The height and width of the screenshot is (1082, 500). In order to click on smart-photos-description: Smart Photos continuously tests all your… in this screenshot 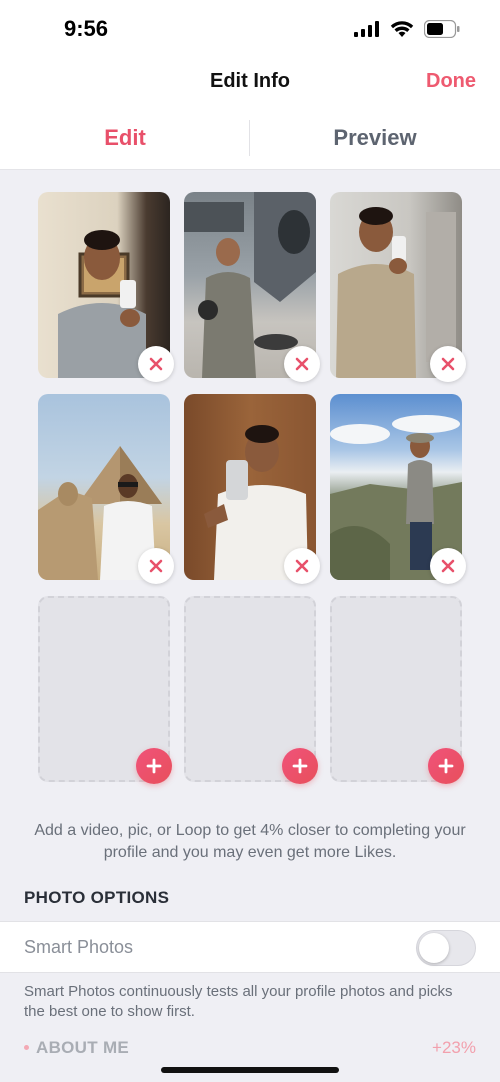, I will do `click(238, 1001)`.